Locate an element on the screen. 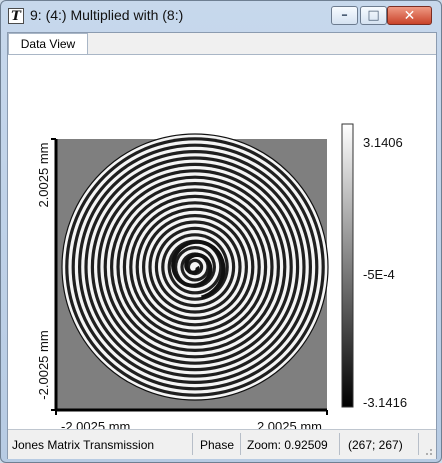 The height and width of the screenshot is (463, 442). minimize-icon: – is located at coordinates (344, 15).